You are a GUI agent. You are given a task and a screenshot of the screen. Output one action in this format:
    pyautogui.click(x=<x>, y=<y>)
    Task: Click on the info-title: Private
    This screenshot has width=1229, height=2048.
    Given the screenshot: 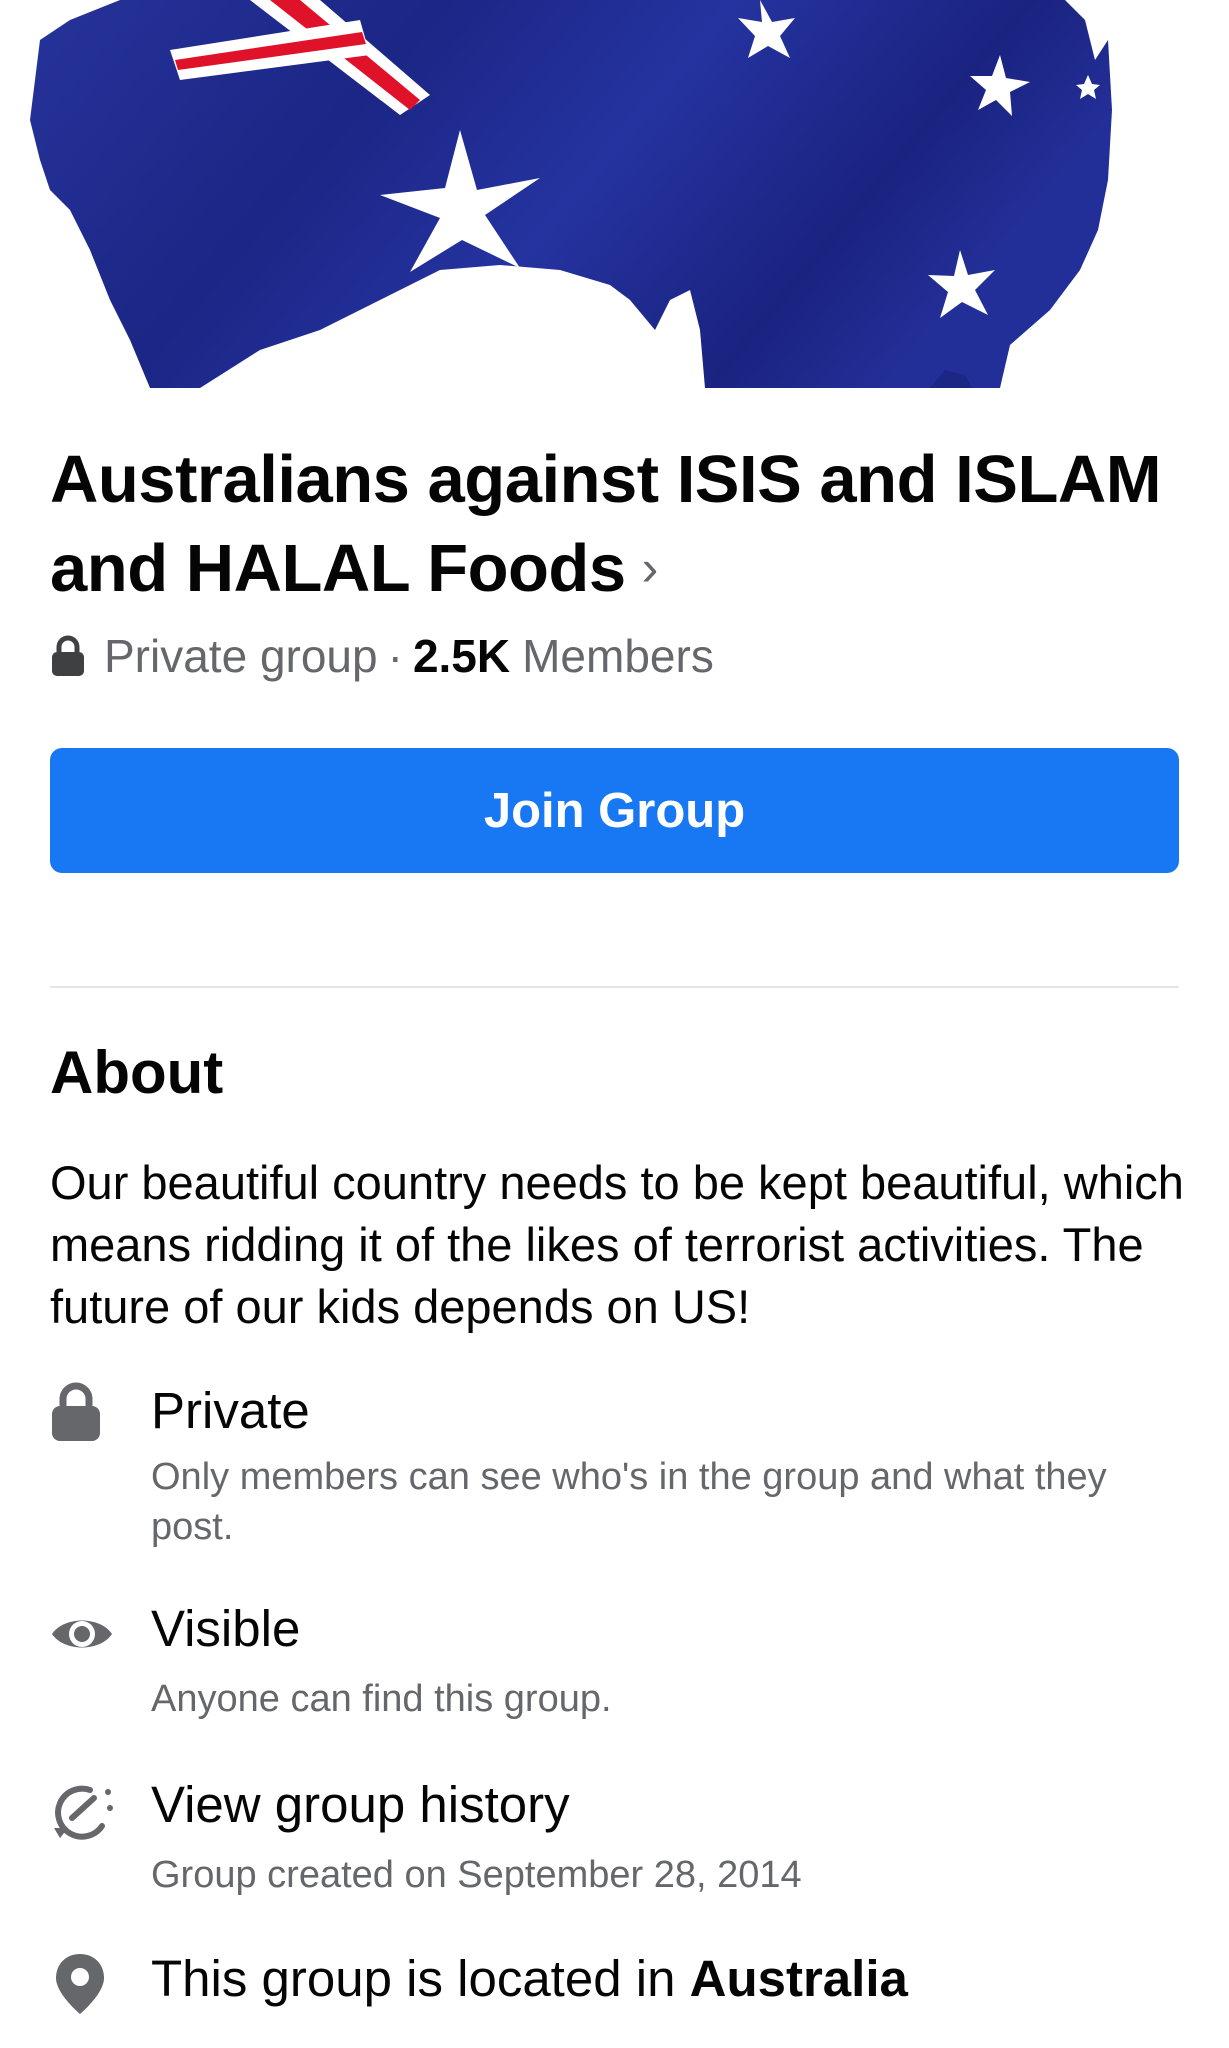 What is the action you would take?
    pyautogui.click(x=230, y=1410)
    